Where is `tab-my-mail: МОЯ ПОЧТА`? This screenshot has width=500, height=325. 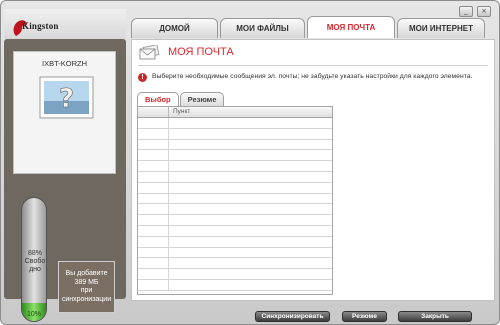
tab-my-mail: МОЯ ПОЧТА is located at coordinates (351, 27).